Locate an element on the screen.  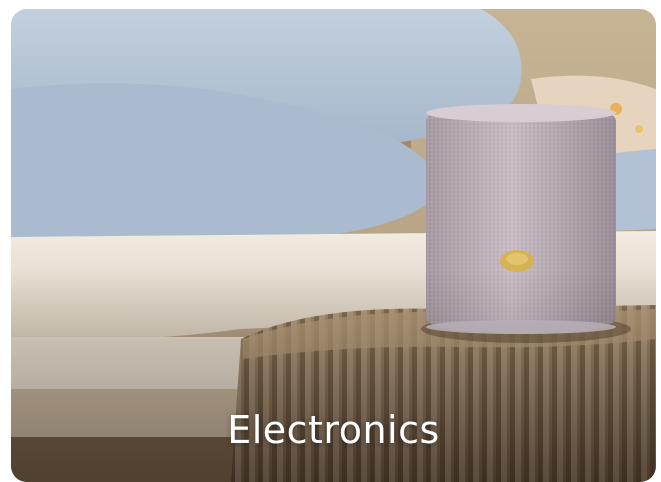
category-label: Electronics is located at coordinates (333, 430).